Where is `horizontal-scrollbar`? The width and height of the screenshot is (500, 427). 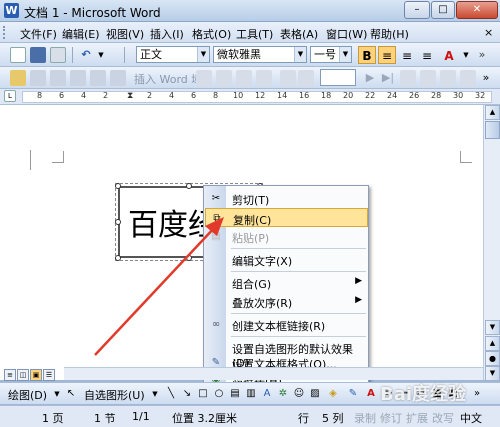
horizontal-scrollbar is located at coordinates (273, 373).